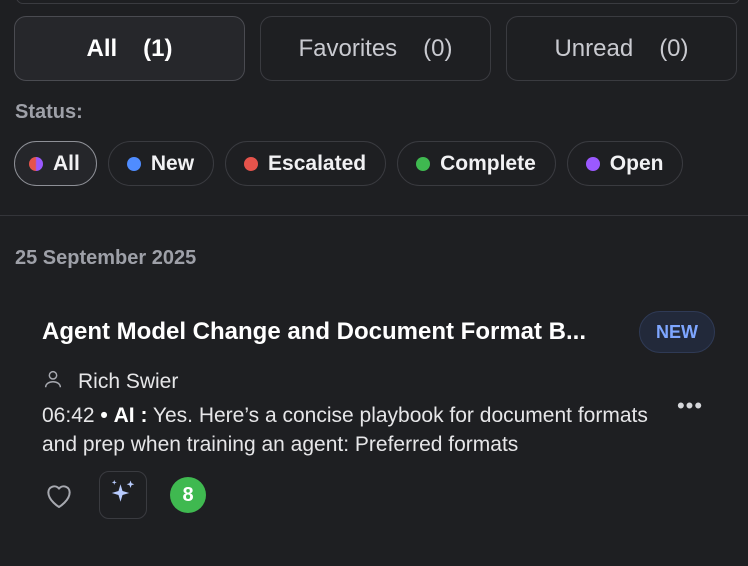 This screenshot has width=748, height=566. I want to click on person-icon, so click(53, 381).